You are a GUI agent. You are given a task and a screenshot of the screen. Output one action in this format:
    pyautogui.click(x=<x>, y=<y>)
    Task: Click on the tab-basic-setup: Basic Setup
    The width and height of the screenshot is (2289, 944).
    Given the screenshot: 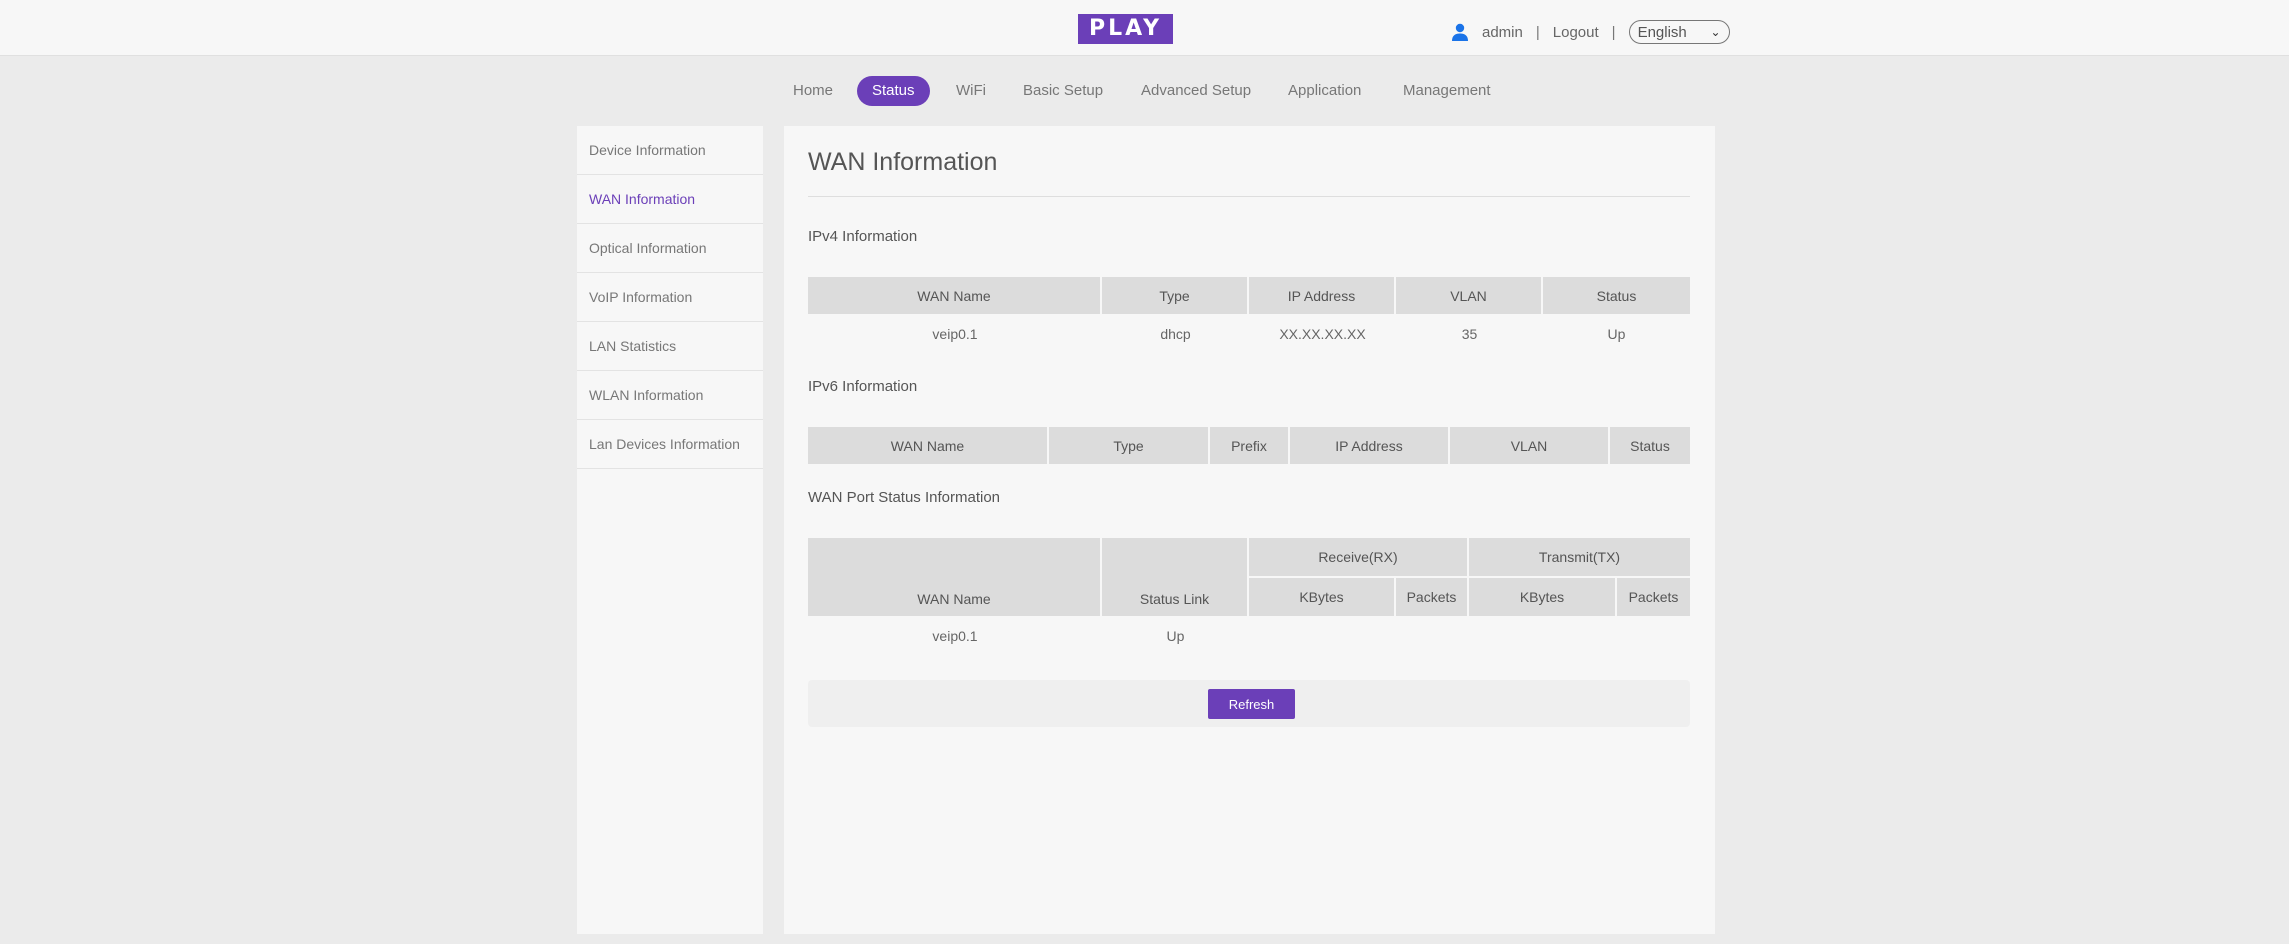 What is the action you would take?
    pyautogui.click(x=1063, y=91)
    